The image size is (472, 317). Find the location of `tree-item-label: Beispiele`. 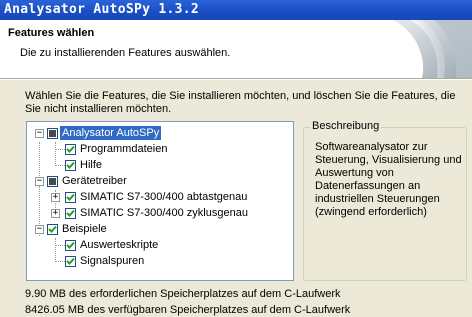

tree-item-label: Beispiele is located at coordinates (84, 229).